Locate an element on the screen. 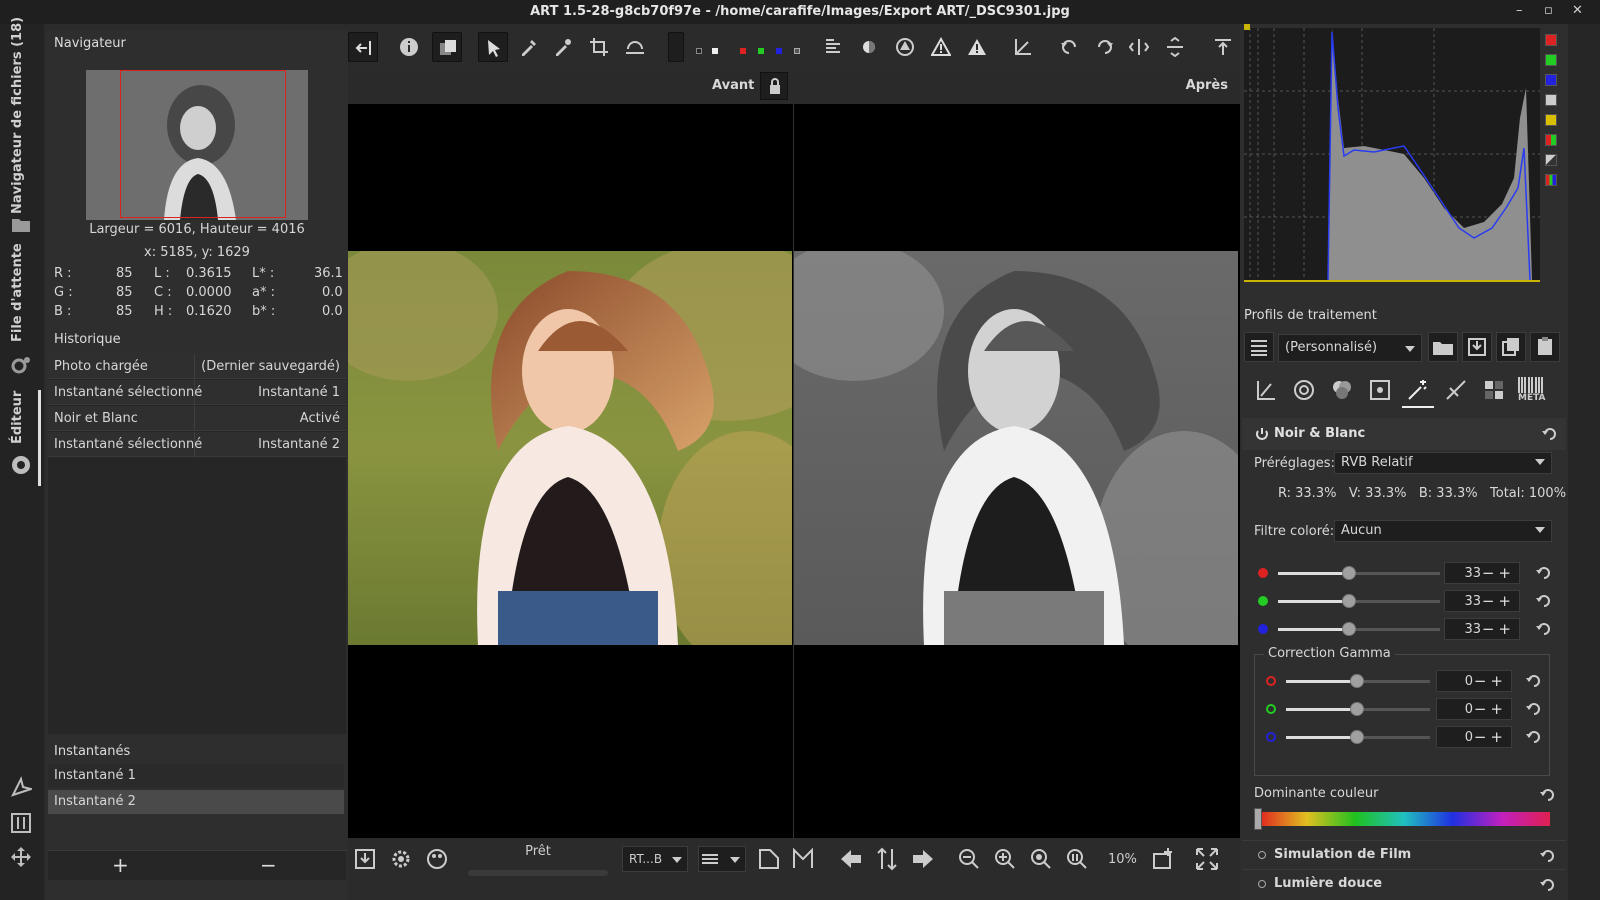 This screenshot has height=900, width=1600. highlight-clipping-button is located at coordinates (977, 47).